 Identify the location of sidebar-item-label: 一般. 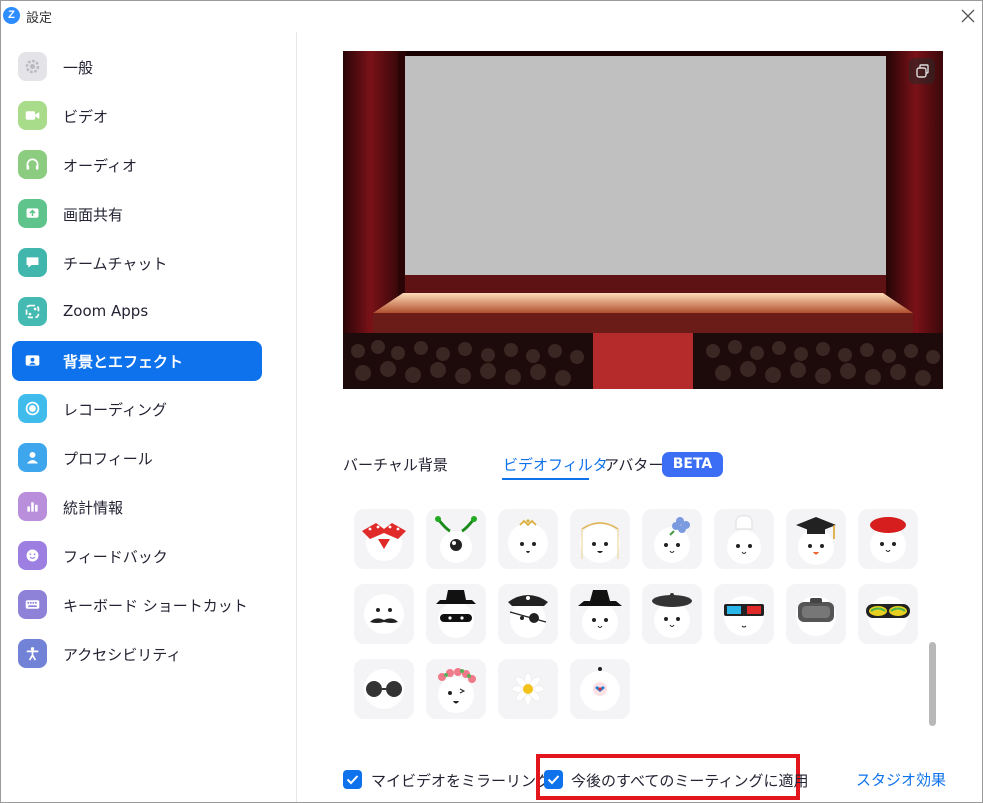
(78, 68).